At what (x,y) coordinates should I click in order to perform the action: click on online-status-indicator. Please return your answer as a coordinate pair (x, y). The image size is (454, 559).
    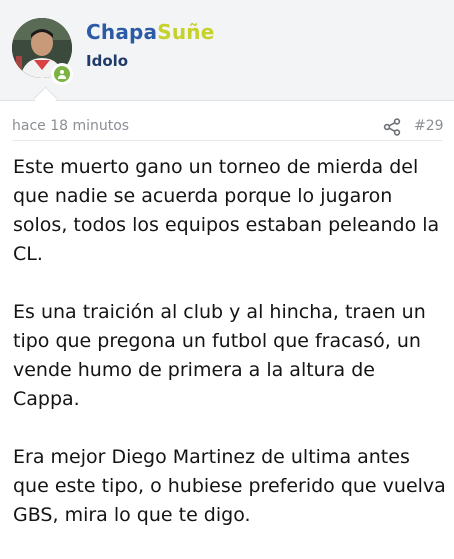
    Looking at the image, I should click on (62, 74).